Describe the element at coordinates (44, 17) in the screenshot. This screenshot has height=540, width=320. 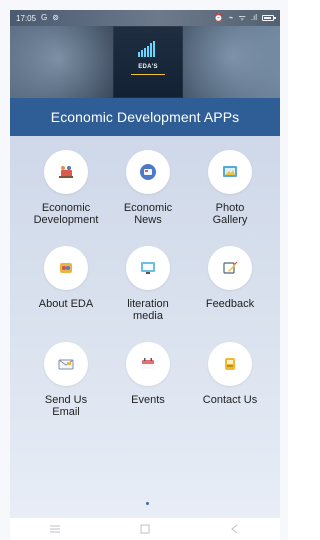
I see `google-icon: G` at that location.